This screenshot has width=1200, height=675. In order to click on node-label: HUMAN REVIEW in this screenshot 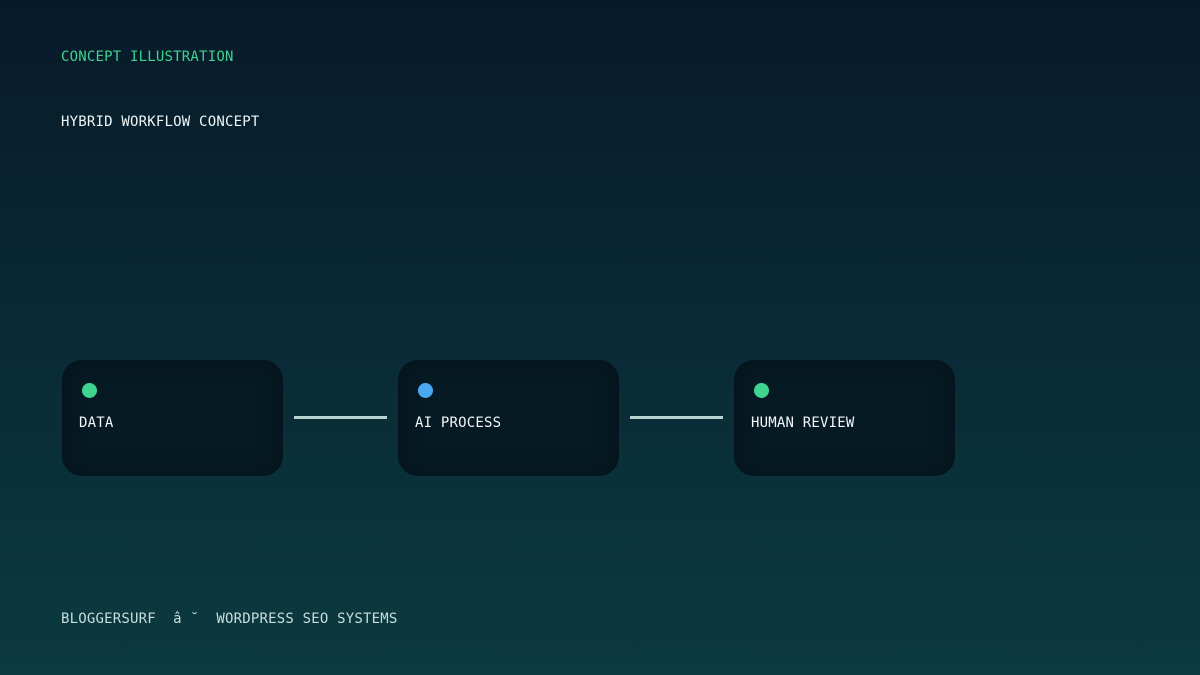, I will do `click(803, 423)`.